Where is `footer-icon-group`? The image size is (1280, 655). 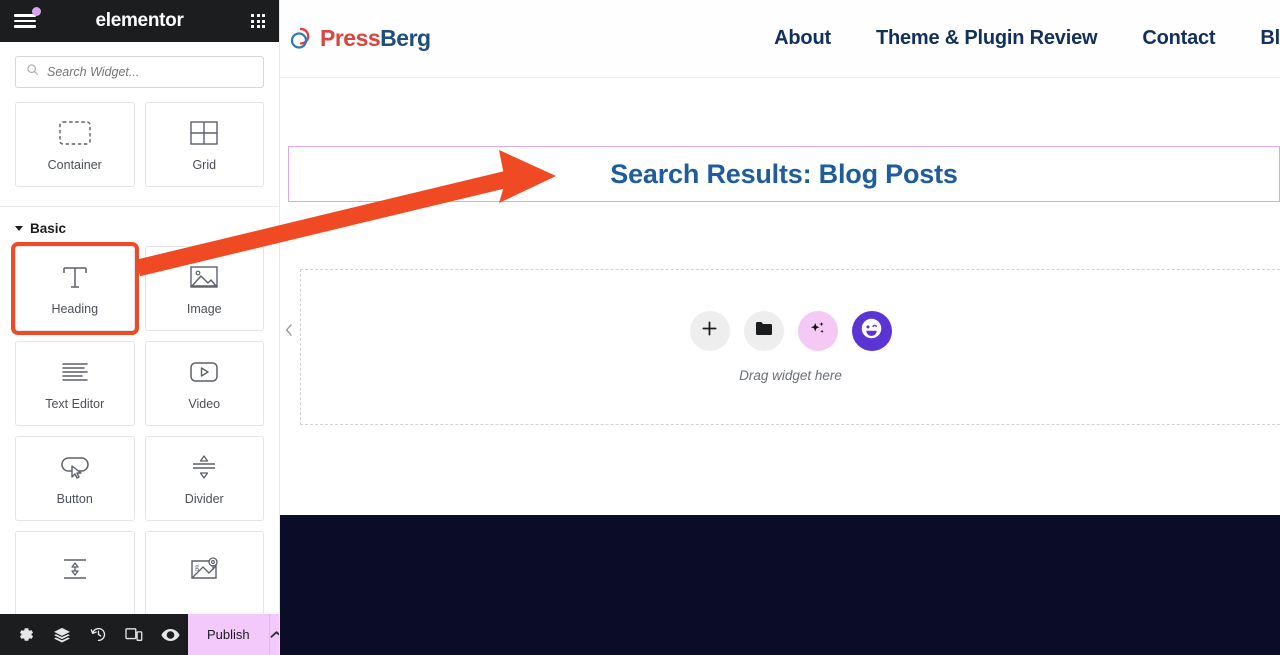 footer-icon-group is located at coordinates (94, 634).